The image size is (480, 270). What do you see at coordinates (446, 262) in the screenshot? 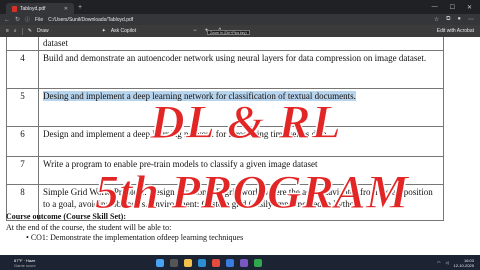
I see `volume-icon: ◁` at bounding box center [446, 262].